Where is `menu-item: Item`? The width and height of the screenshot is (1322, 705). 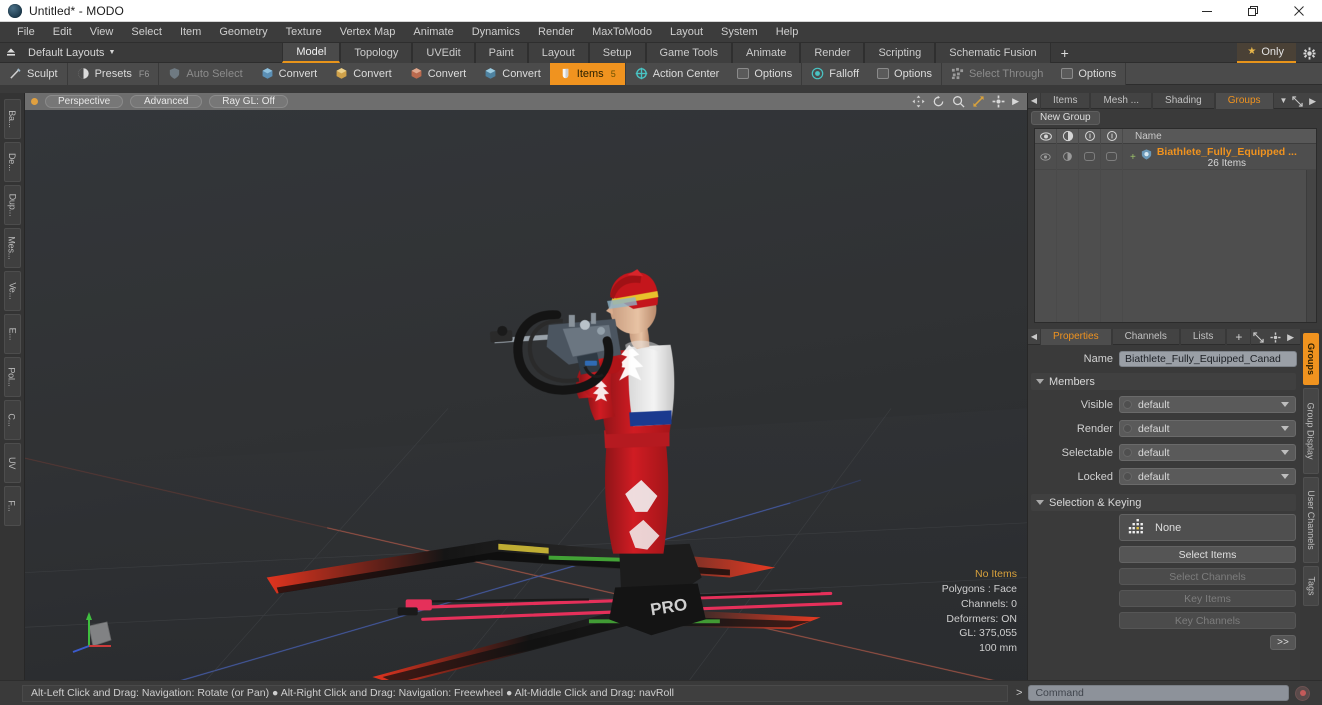
menu-item: Item is located at coordinates (190, 32).